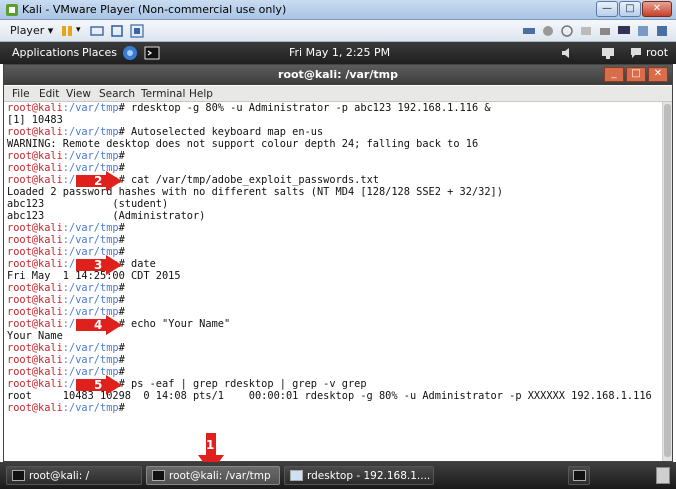 The width and height of the screenshot is (676, 489). I want to click on user-menu: root, so click(657, 52).